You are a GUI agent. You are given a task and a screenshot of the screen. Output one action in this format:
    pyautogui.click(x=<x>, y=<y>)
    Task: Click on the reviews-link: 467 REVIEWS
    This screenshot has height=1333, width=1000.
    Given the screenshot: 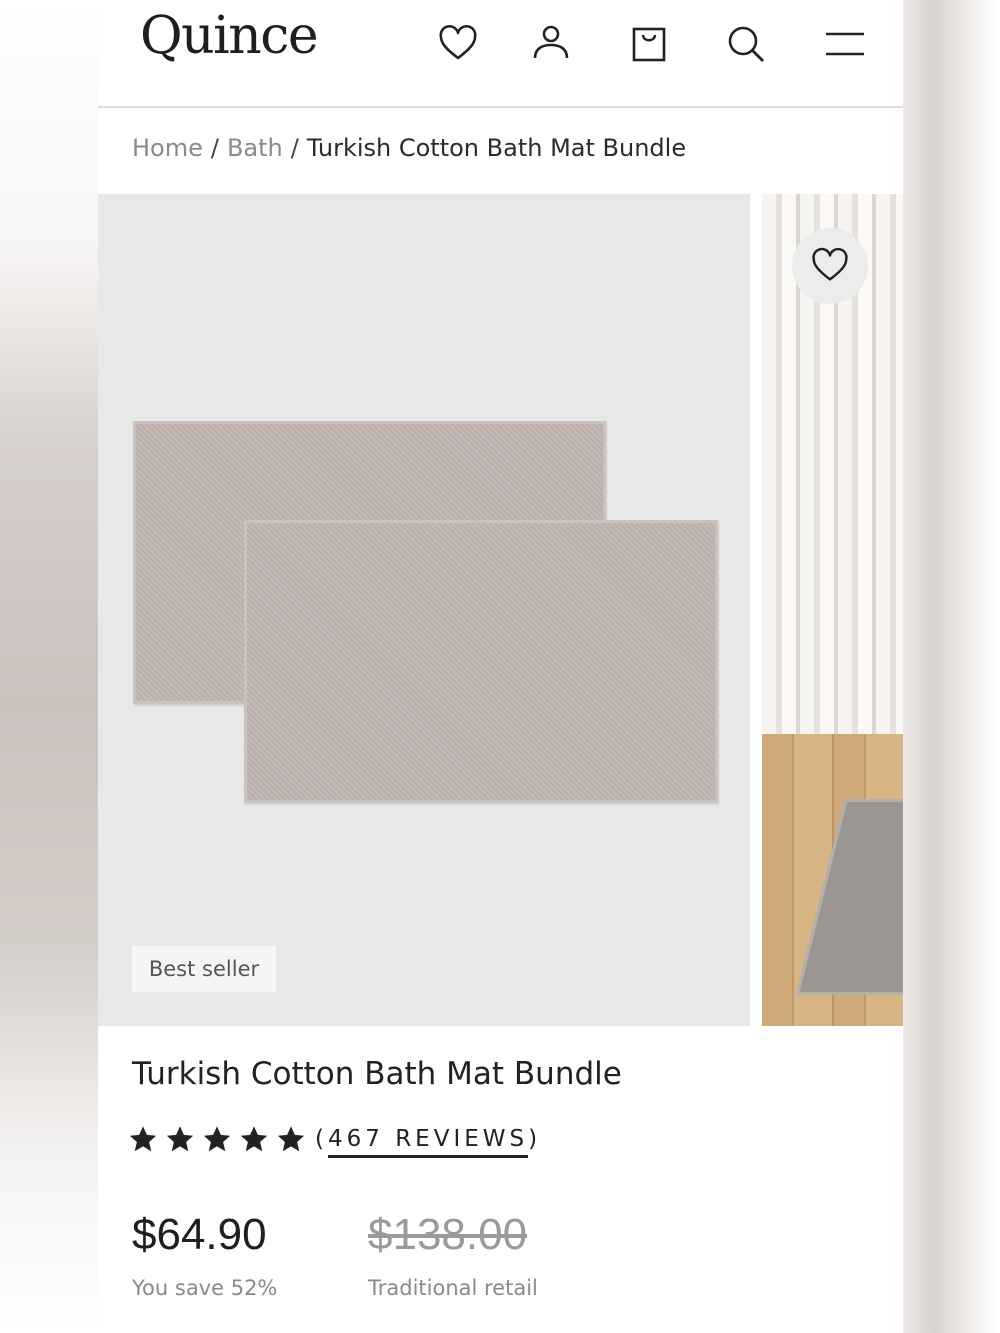 What is the action you would take?
    pyautogui.click(x=428, y=1142)
    